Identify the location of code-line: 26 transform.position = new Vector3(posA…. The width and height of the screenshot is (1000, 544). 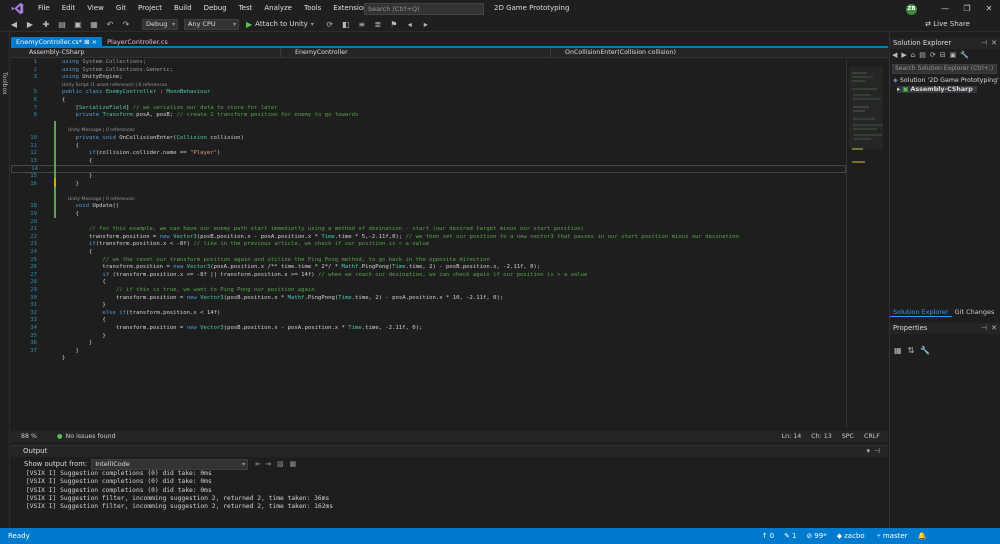
(428, 268).